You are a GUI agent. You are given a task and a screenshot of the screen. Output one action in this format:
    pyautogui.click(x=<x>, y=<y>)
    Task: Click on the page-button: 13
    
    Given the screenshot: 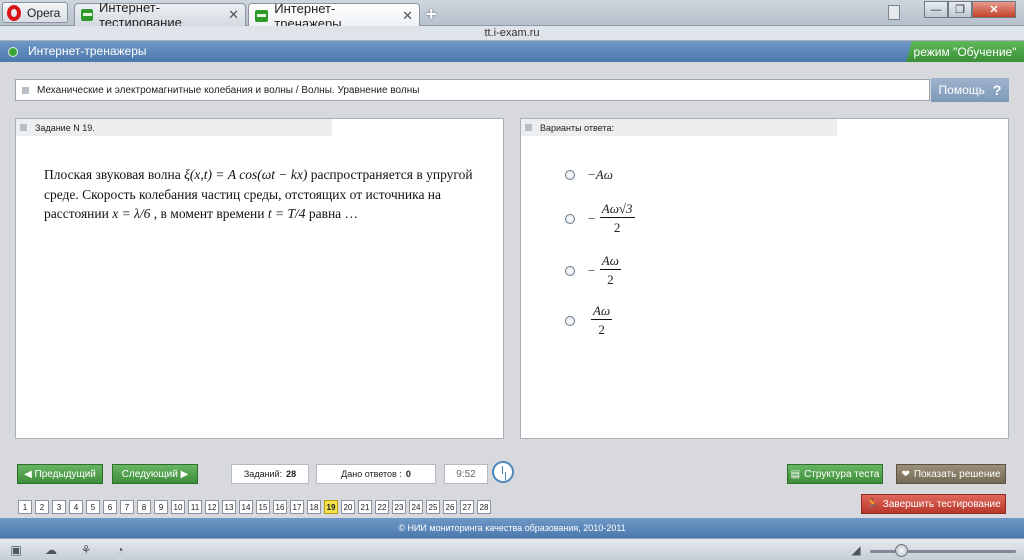 What is the action you would take?
    pyautogui.click(x=229, y=507)
    